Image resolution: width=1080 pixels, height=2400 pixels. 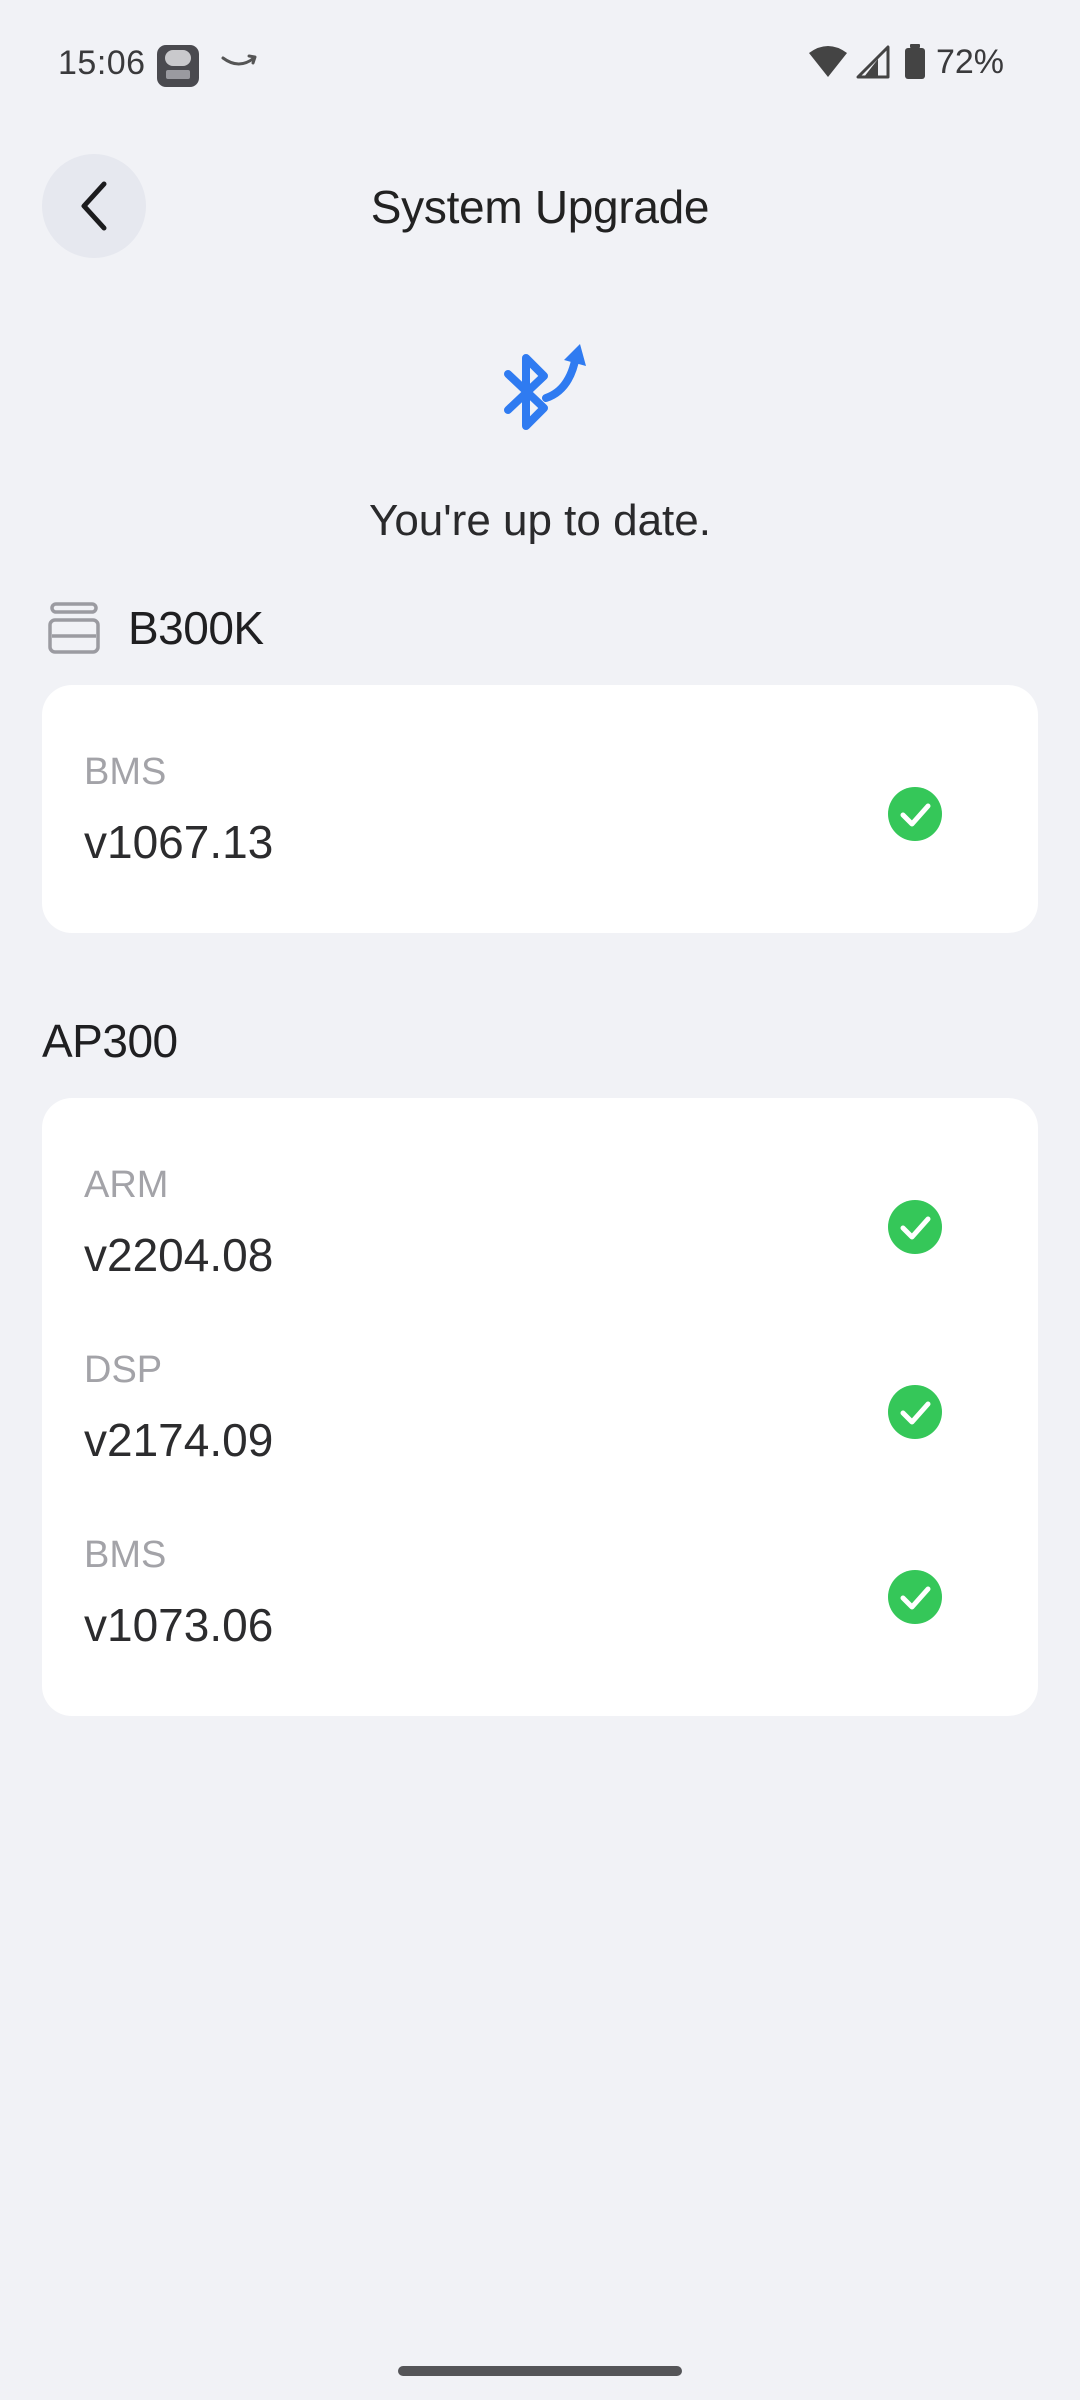 What do you see at coordinates (179, 1625) in the screenshot?
I see `firmware-version: v1073.06` at bounding box center [179, 1625].